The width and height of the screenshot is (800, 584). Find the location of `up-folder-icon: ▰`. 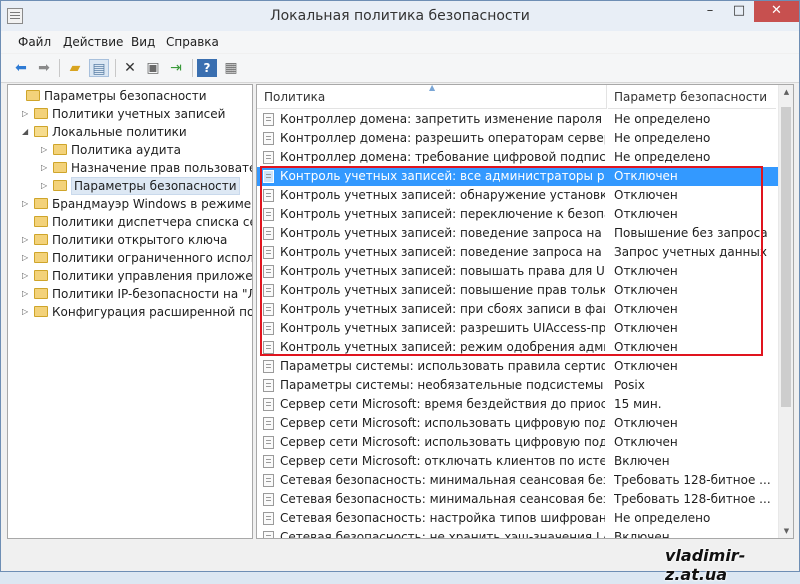

up-folder-icon: ▰ is located at coordinates (75, 68).